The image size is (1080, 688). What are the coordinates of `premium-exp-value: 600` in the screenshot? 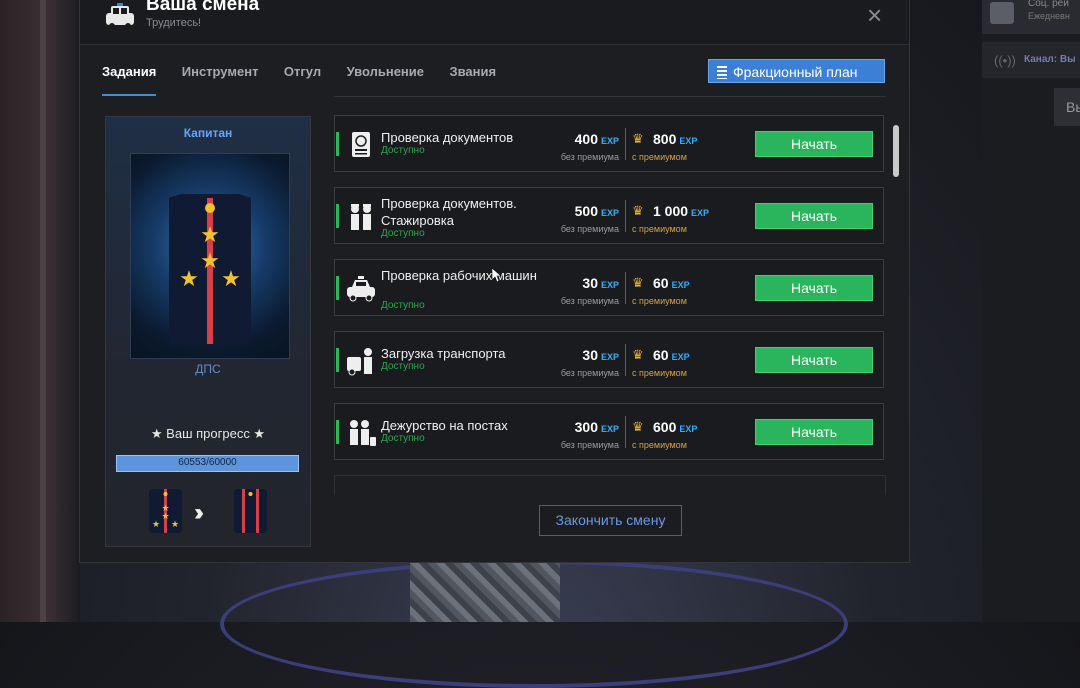 It's located at (665, 427).